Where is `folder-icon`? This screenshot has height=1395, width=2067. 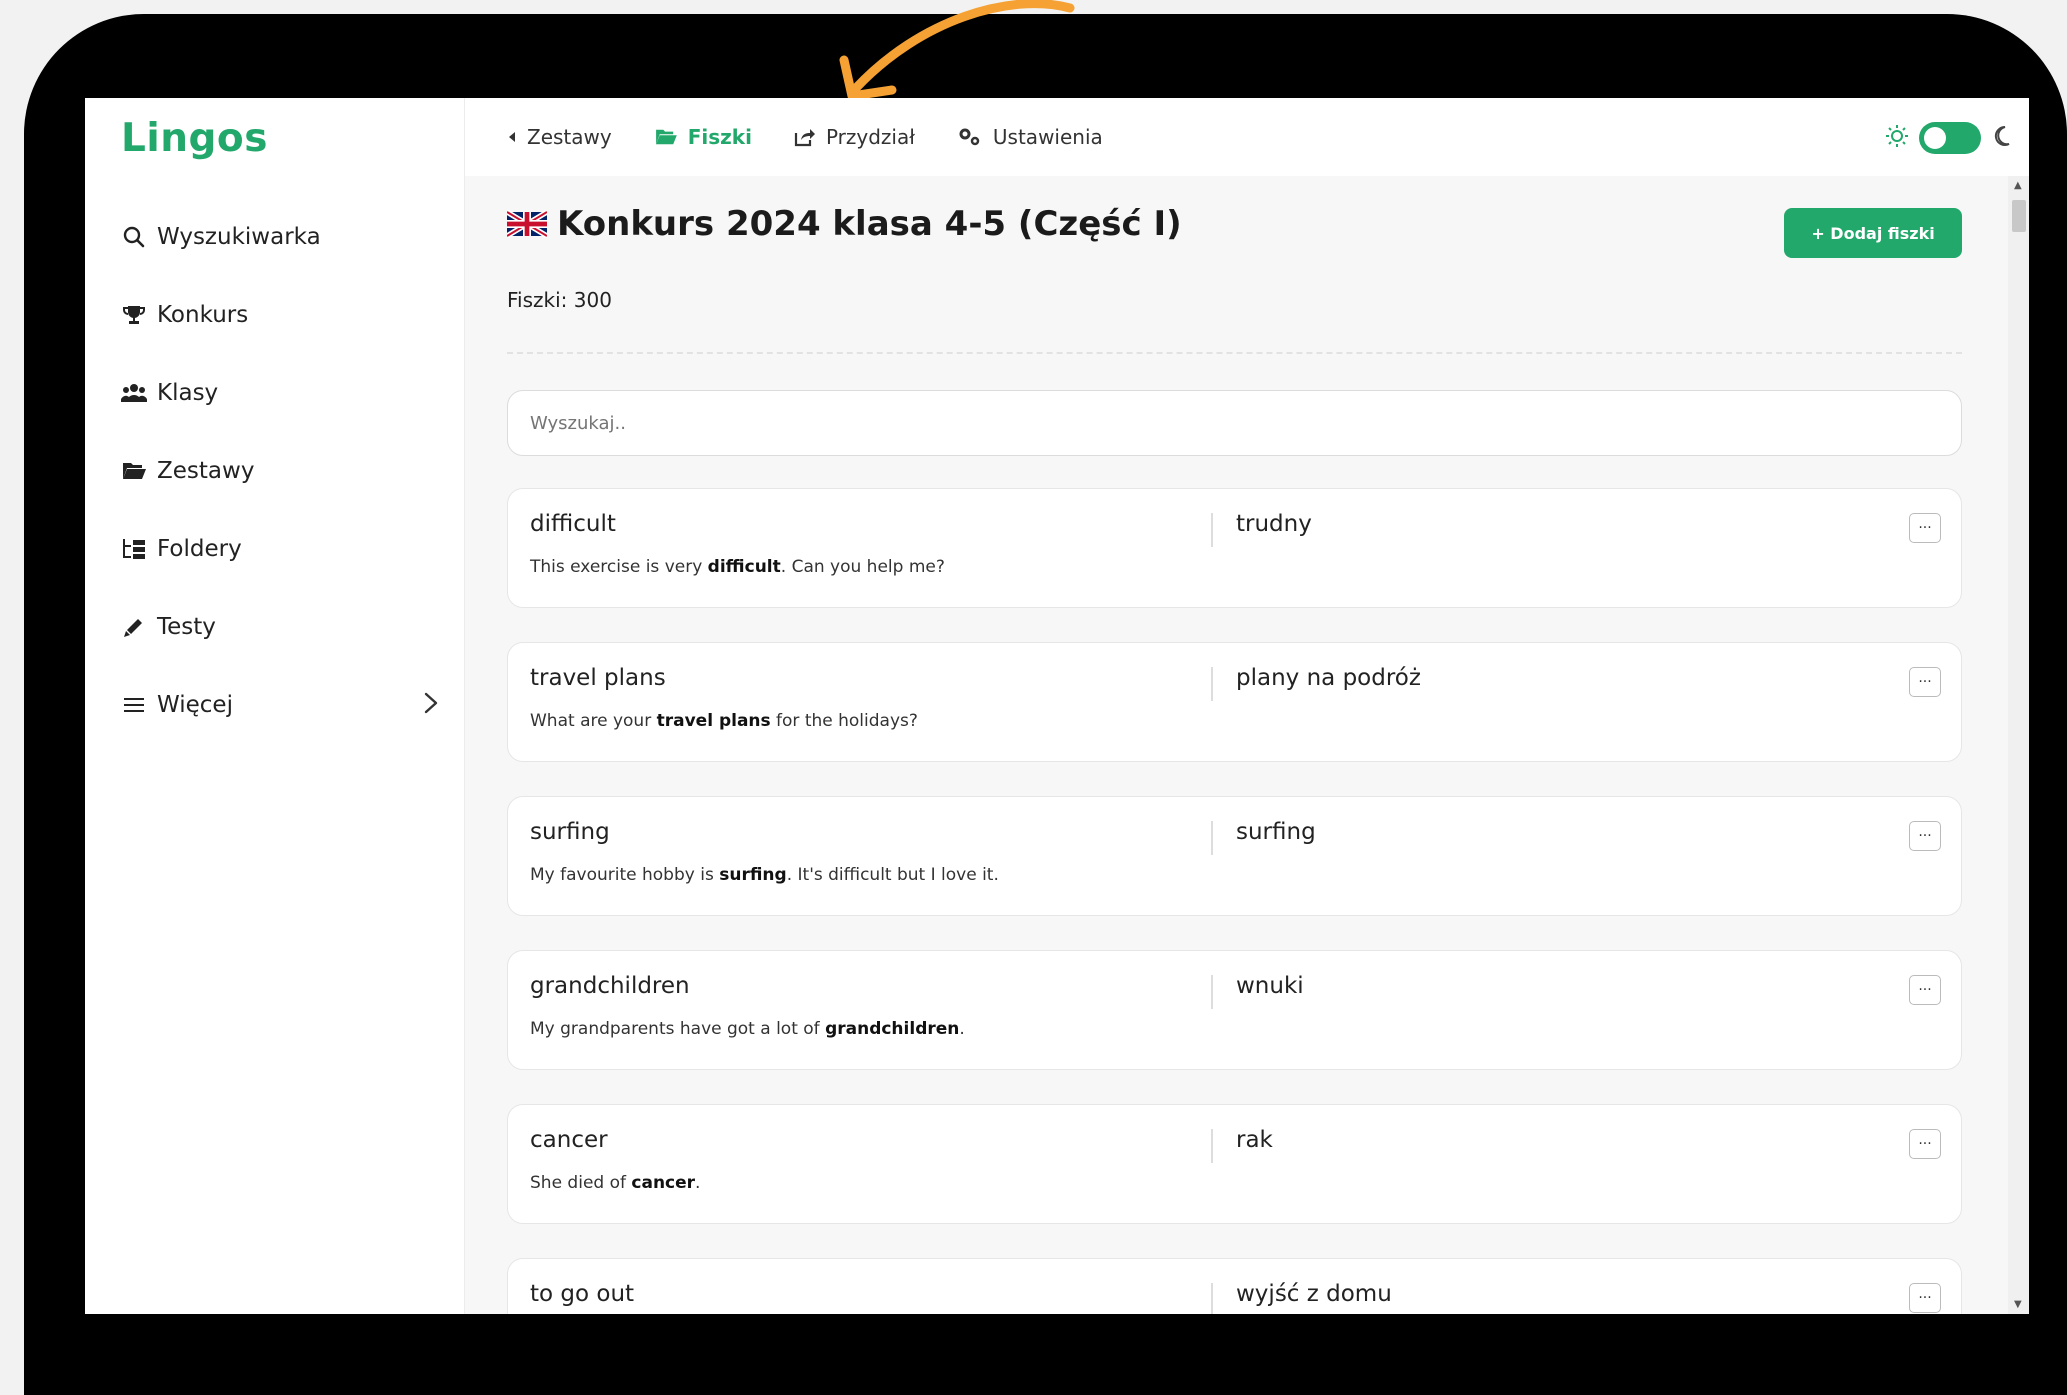
folder-icon is located at coordinates (134, 471).